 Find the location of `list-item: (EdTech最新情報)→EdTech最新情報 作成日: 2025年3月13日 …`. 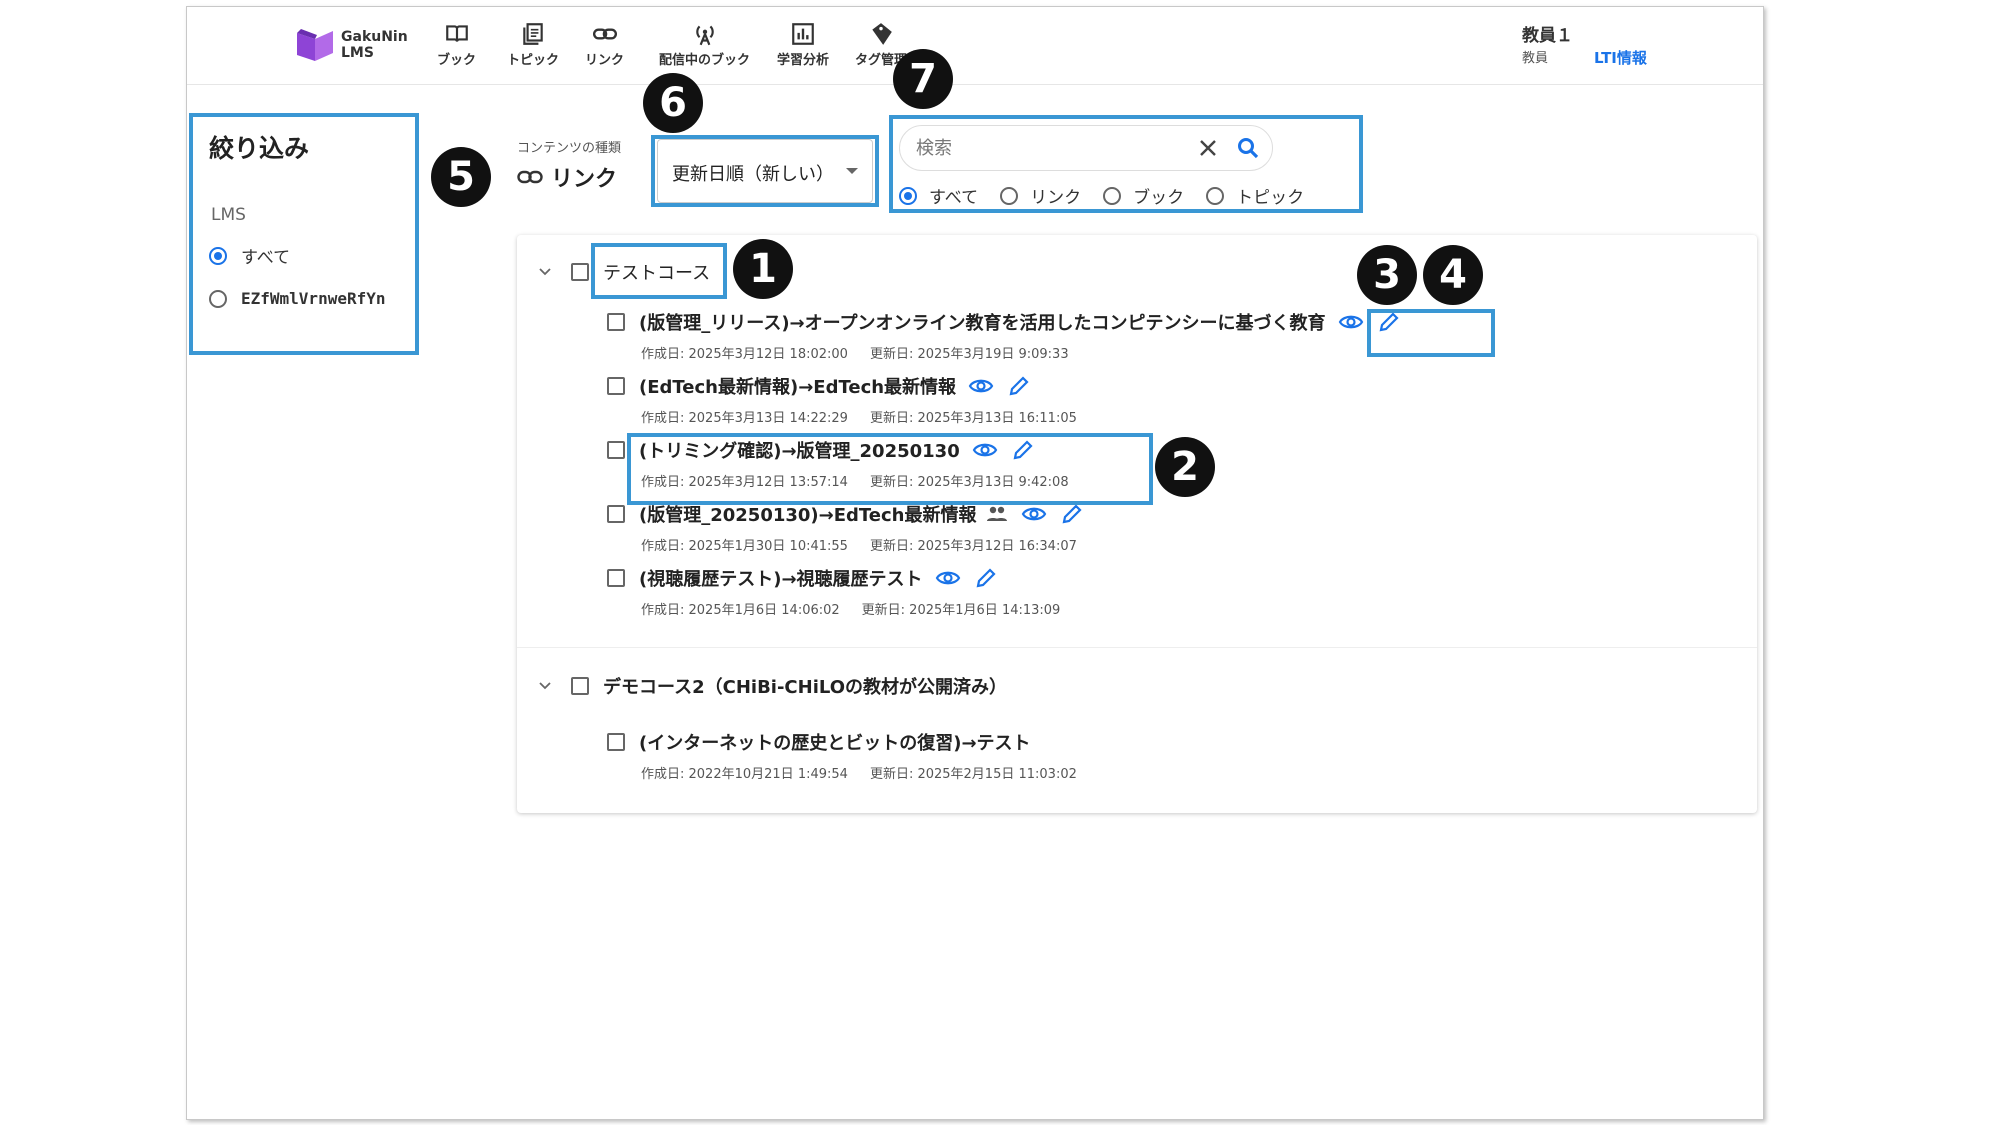

list-item: (EdTech最新情報)→EdTech最新情報 作成日: 2025年3月13日 … is located at coordinates (842, 399).